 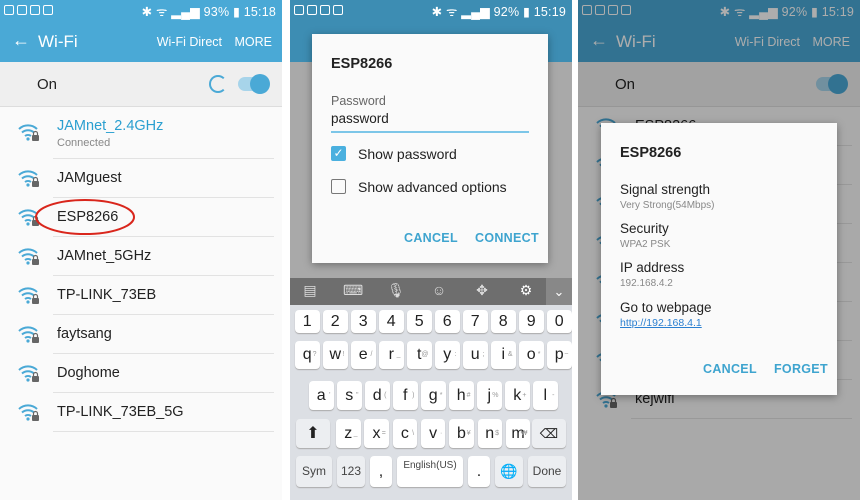 I want to click on key: o *, so click(x=531, y=355).